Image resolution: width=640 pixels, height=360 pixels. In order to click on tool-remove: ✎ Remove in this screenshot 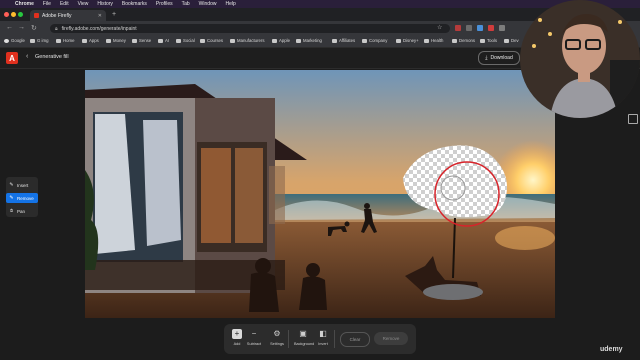, I will do `click(22, 198)`.